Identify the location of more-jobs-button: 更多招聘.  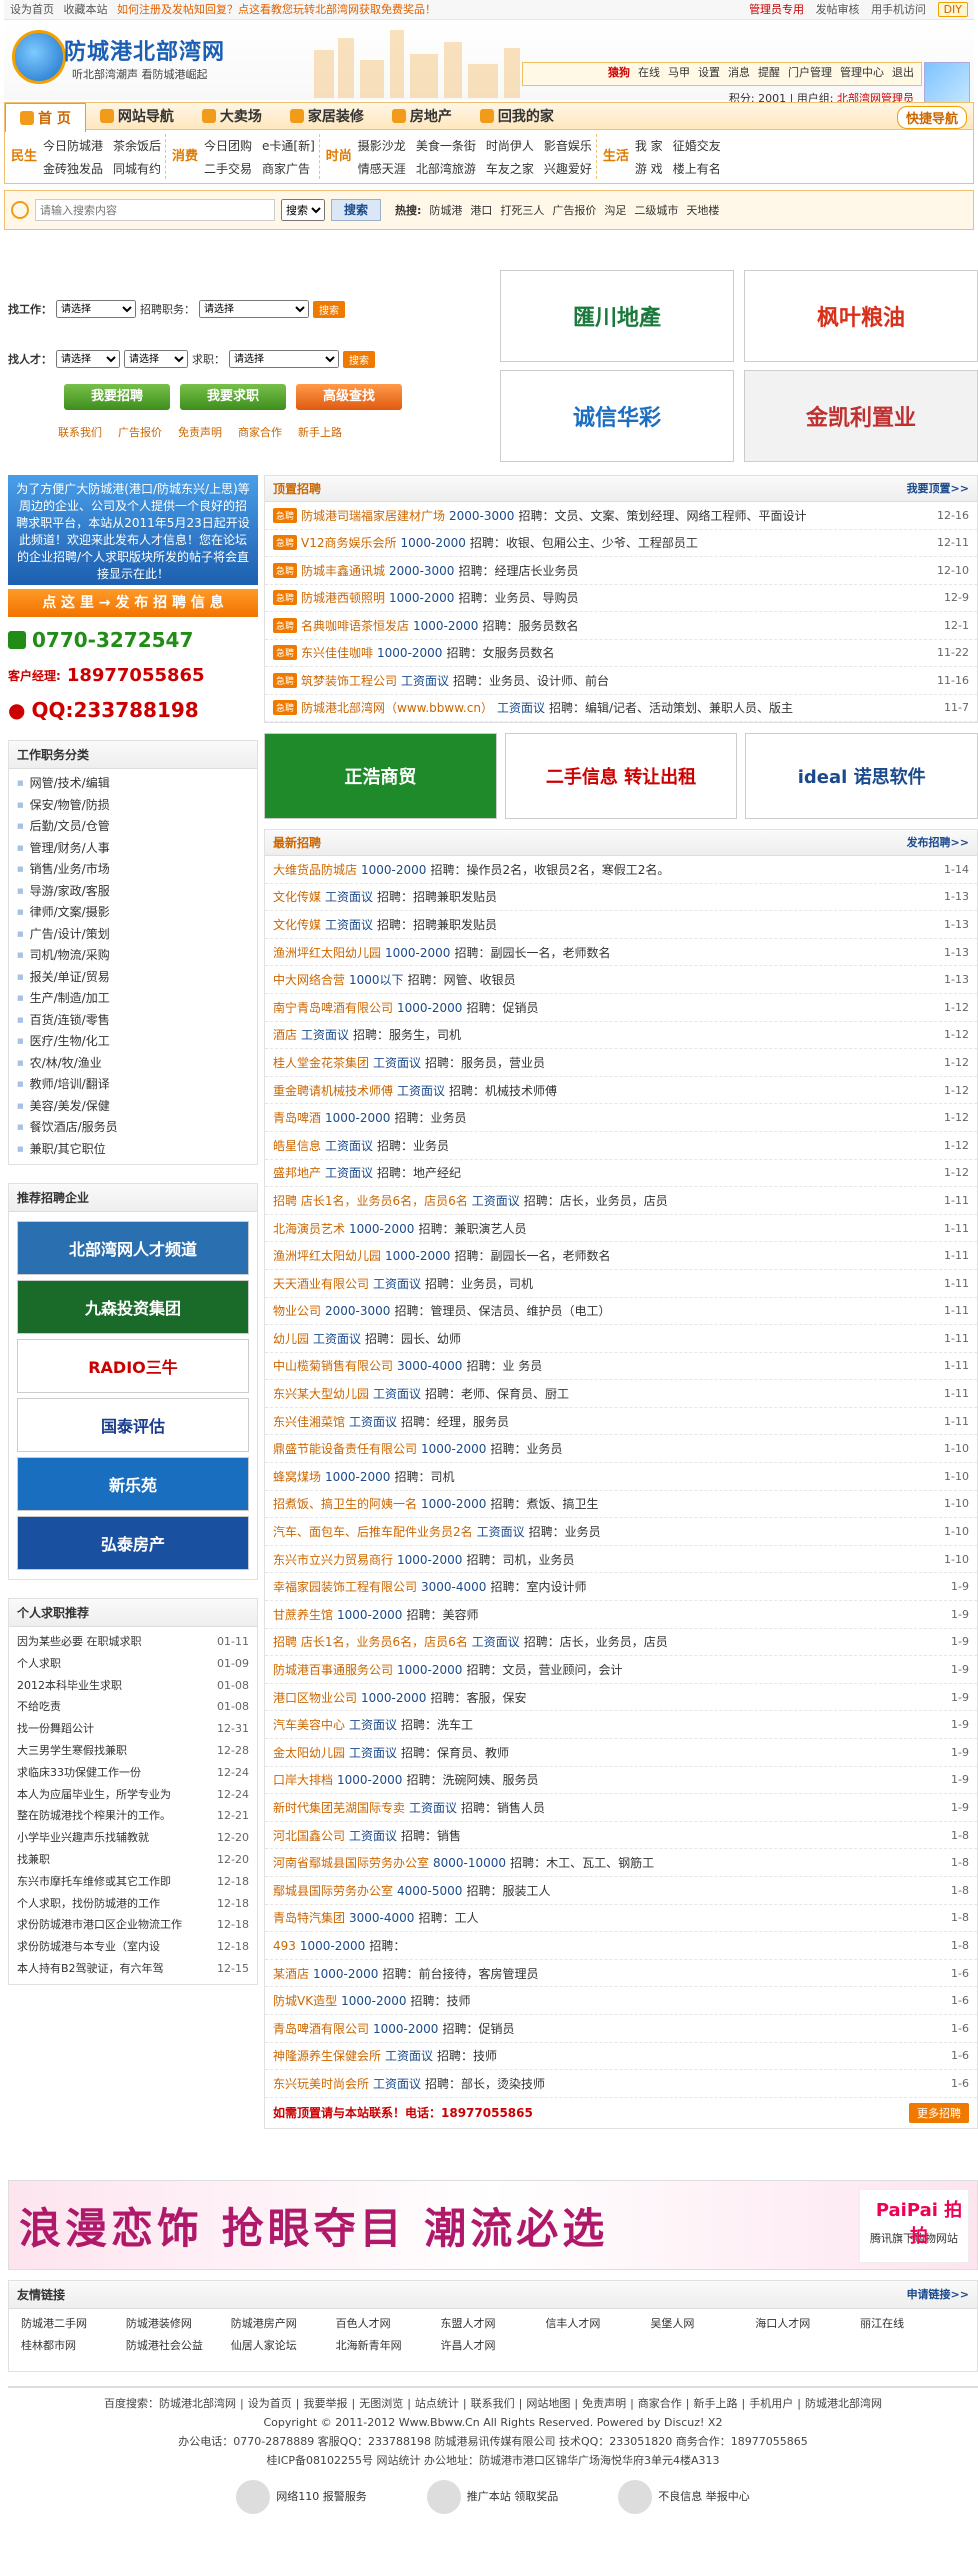
(939, 2112).